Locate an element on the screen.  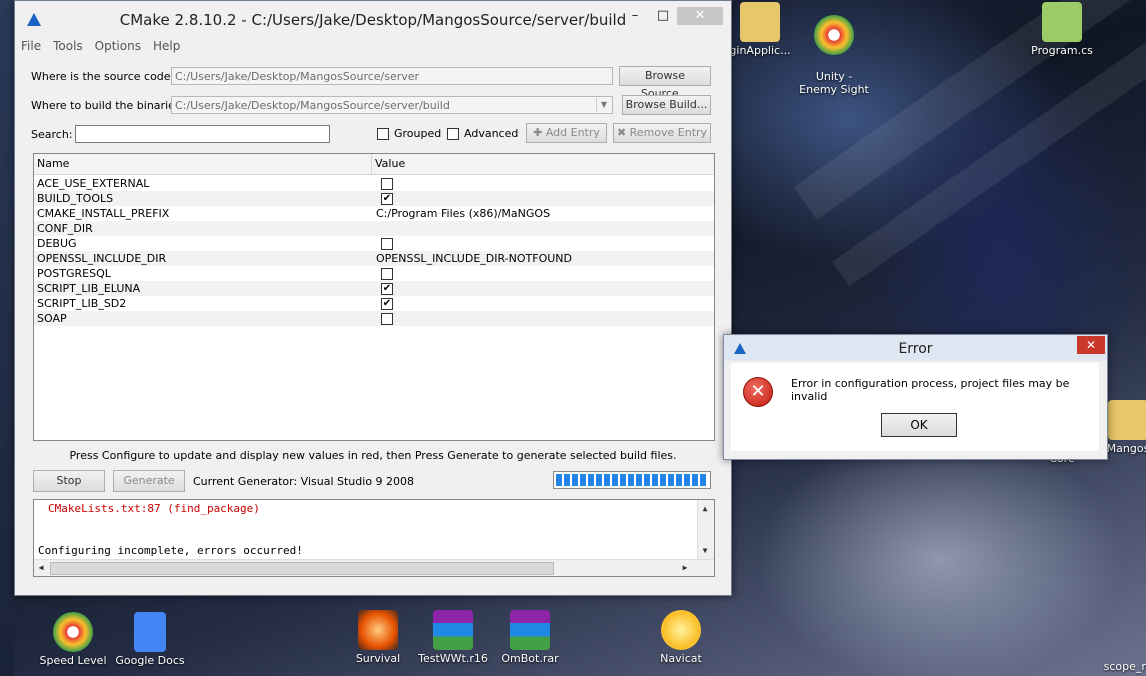
table-row: SOAP is located at coordinates (374, 318).